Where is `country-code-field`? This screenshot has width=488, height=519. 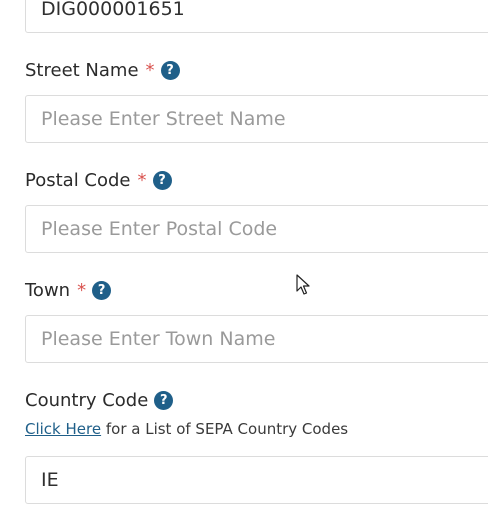 country-code-field is located at coordinates (256, 480).